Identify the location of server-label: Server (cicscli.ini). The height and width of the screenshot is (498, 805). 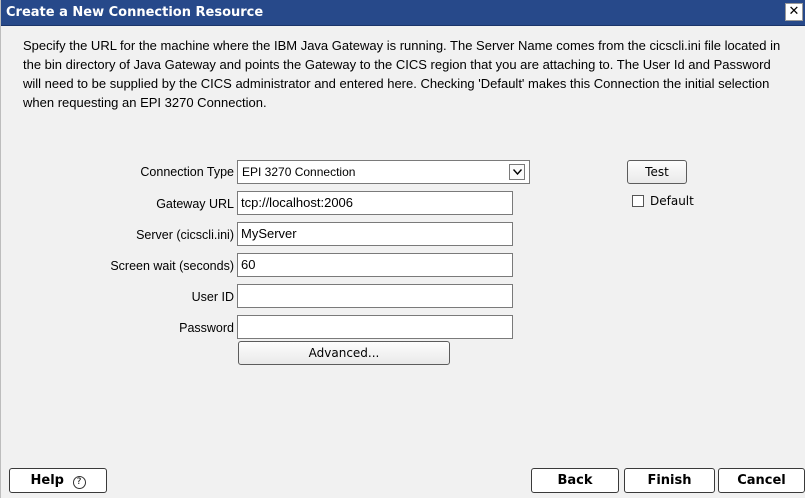
(185, 235).